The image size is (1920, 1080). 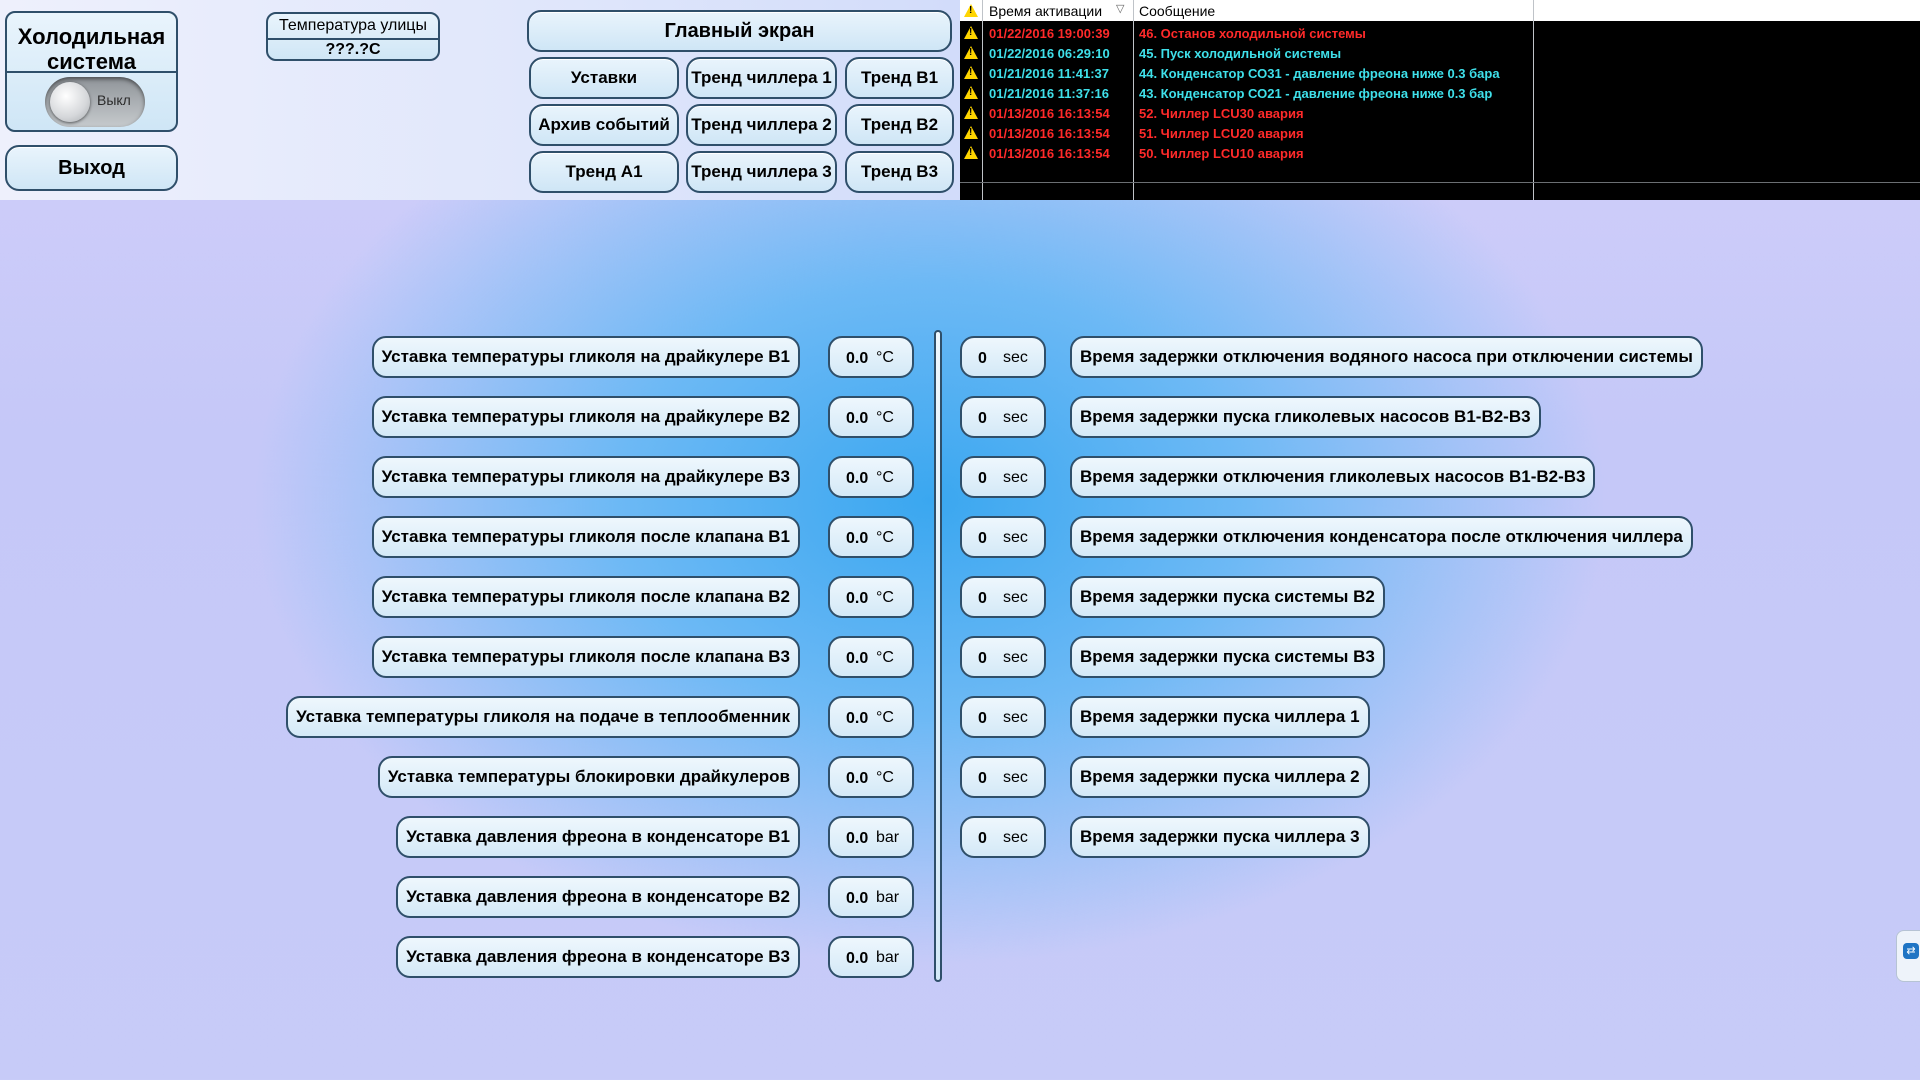 What do you see at coordinates (1177, 11) in the screenshot?
I see `column-header-message: Сообщение` at bounding box center [1177, 11].